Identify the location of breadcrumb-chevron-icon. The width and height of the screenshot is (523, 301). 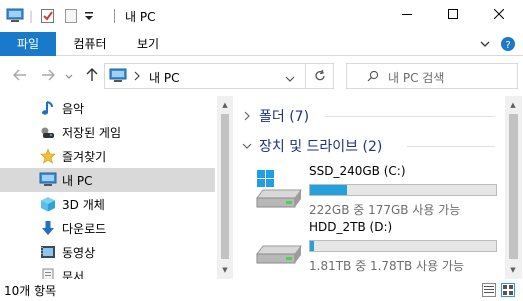
(137, 77).